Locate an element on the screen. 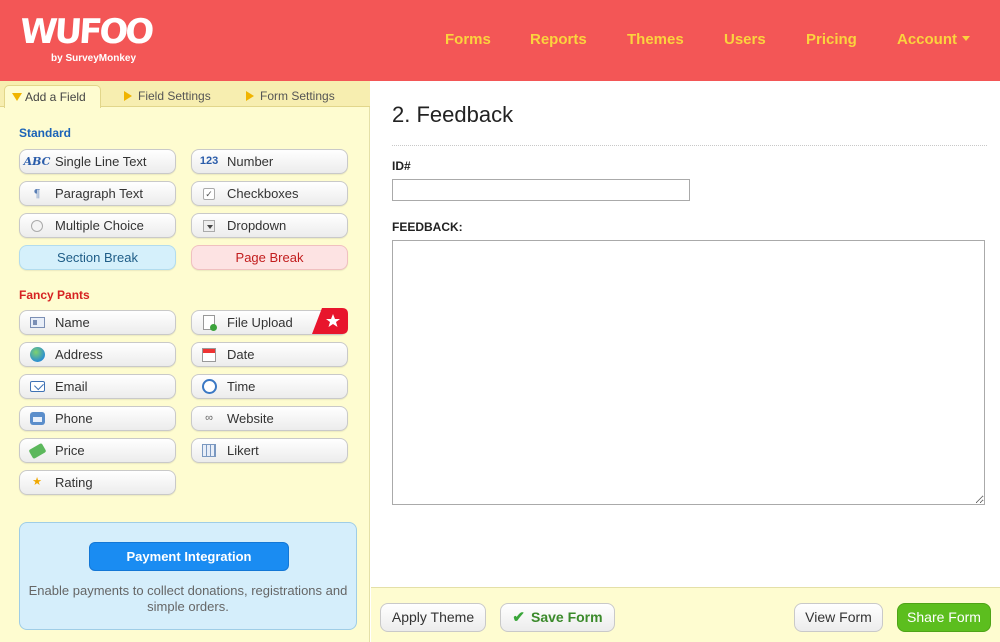  page-break-button: Page Break is located at coordinates (269, 257).